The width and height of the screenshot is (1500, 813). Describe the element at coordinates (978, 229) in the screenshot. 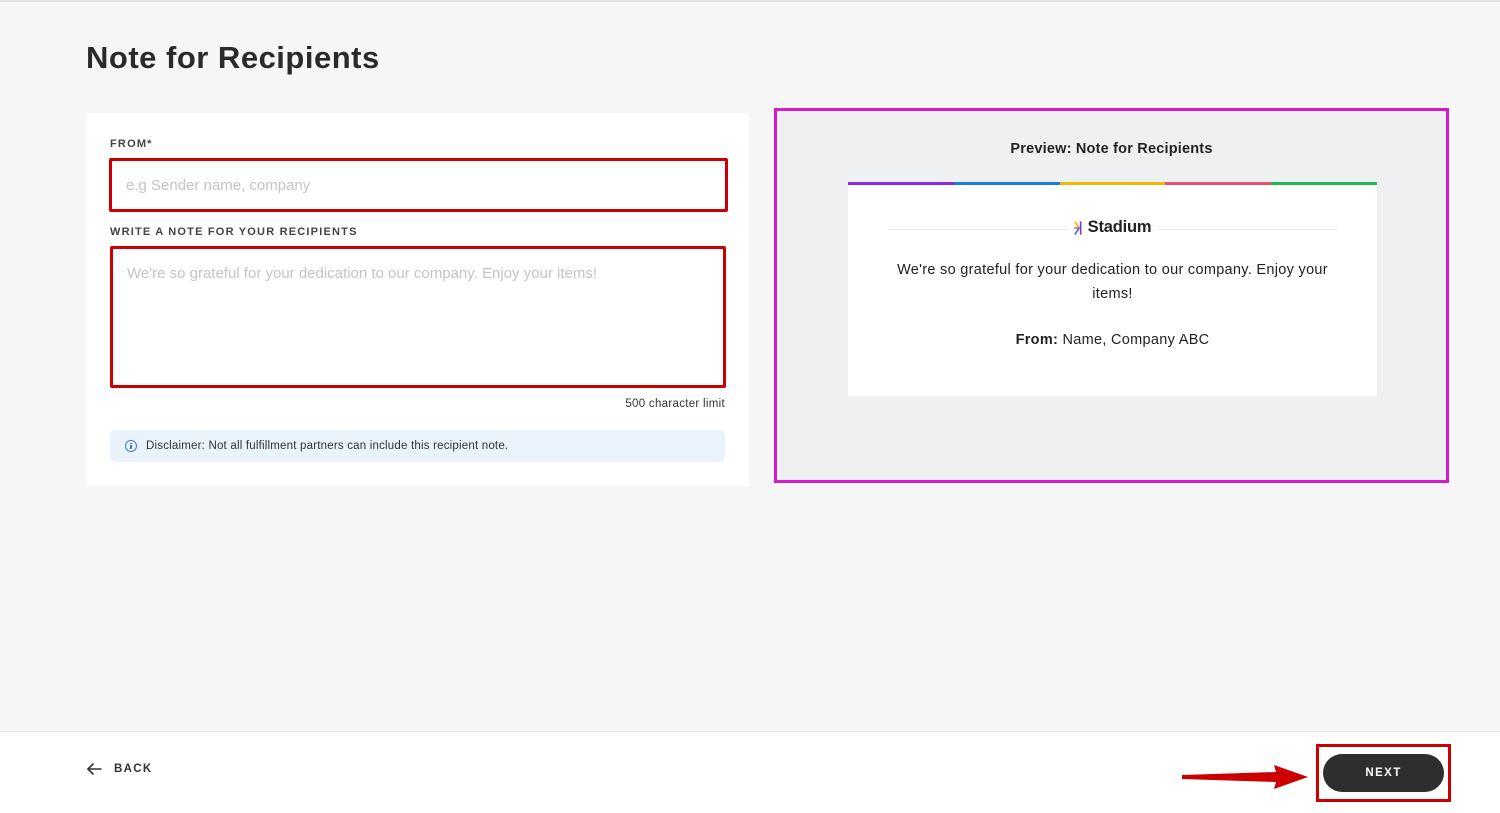

I see `brand-divider-left` at that location.